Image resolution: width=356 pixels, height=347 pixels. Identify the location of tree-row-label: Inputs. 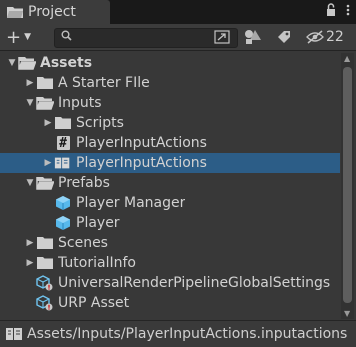
(80, 103).